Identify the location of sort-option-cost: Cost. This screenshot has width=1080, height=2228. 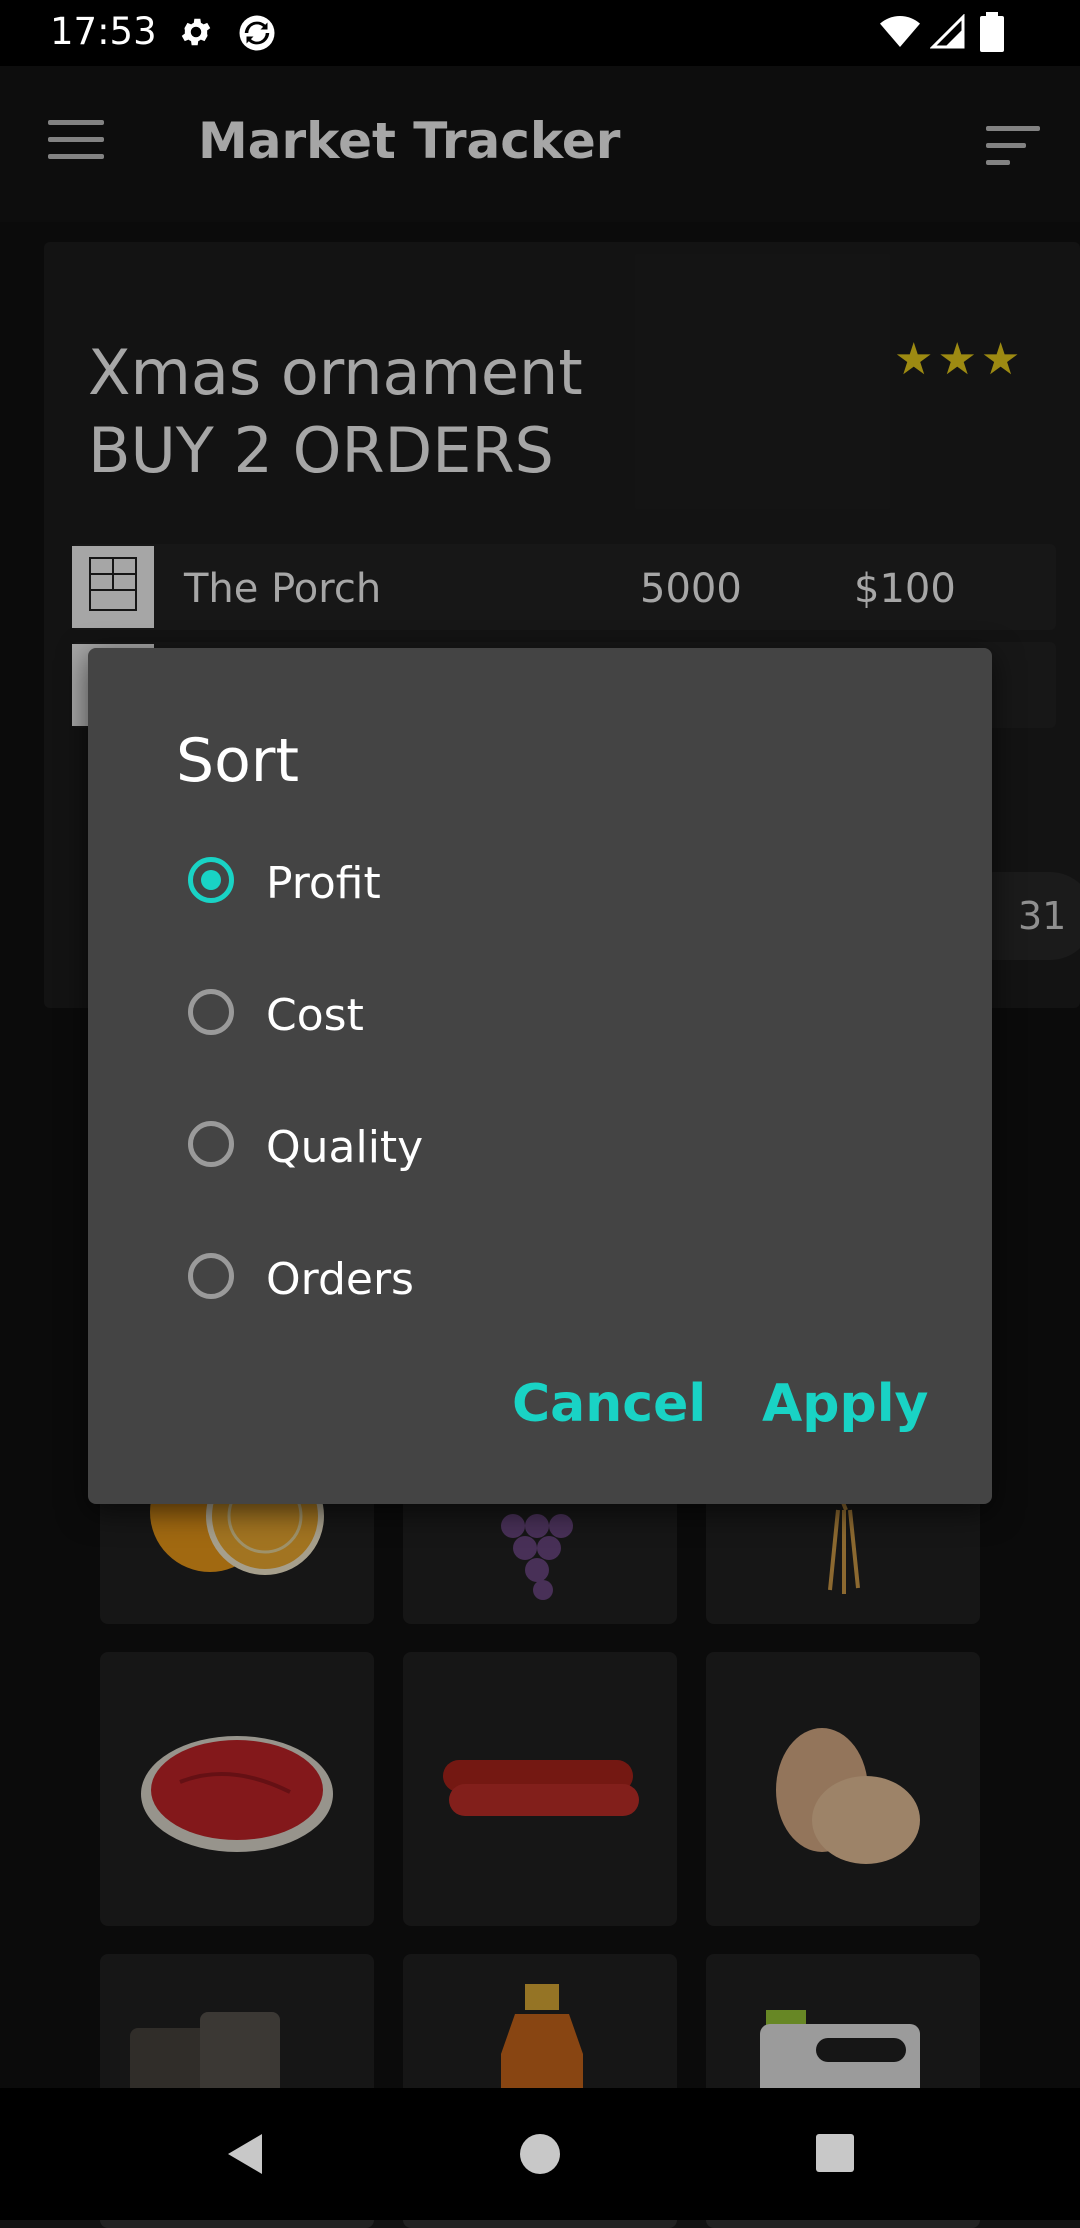
(538, 1018).